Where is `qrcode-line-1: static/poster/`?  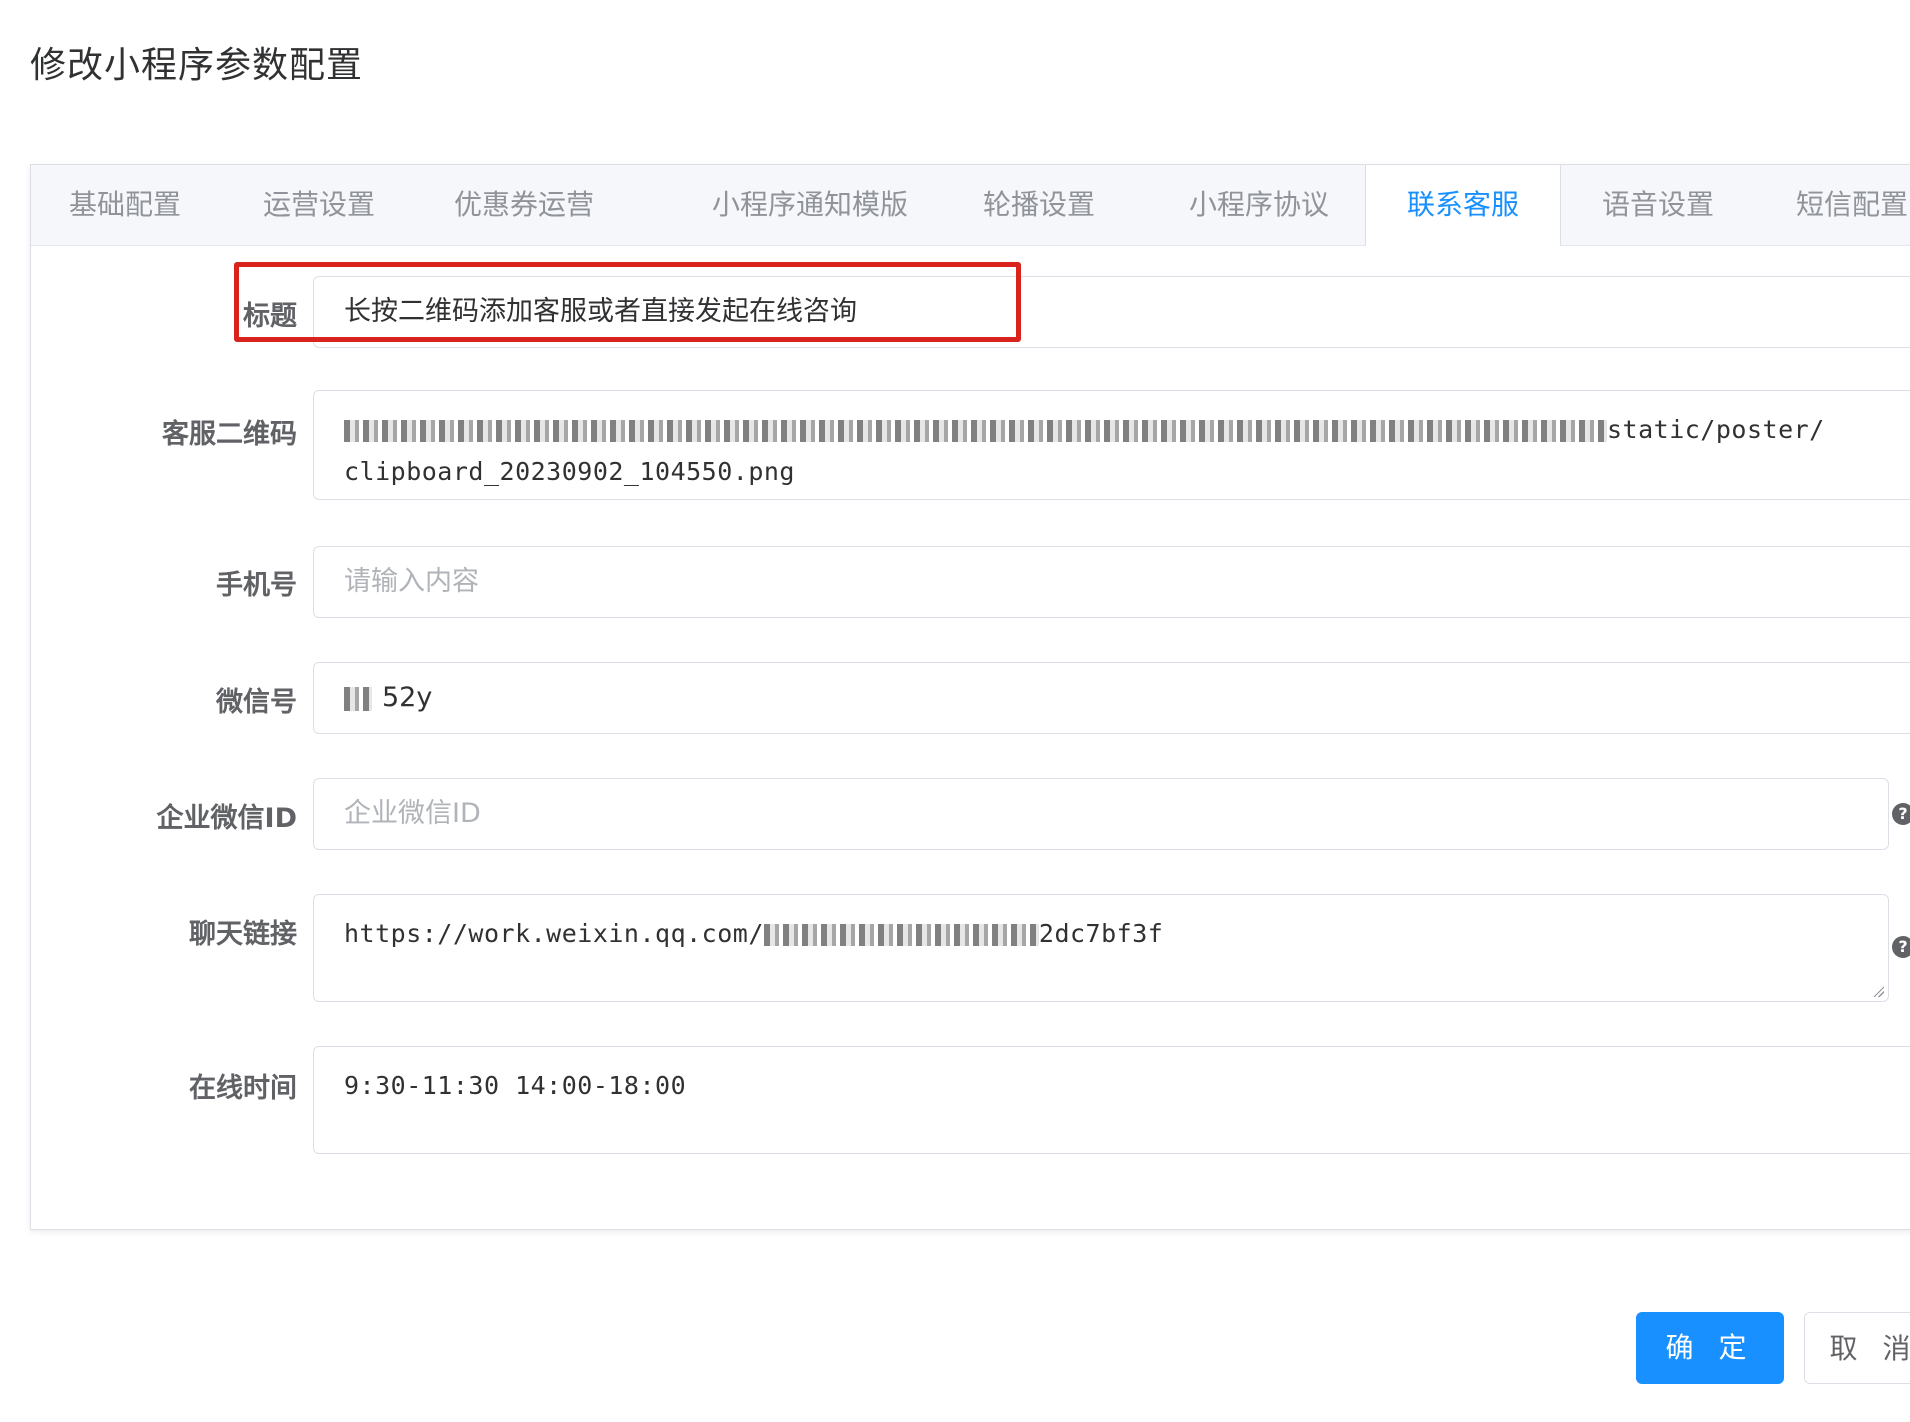 qrcode-line-1: static/poster/ is located at coordinates (1127, 430).